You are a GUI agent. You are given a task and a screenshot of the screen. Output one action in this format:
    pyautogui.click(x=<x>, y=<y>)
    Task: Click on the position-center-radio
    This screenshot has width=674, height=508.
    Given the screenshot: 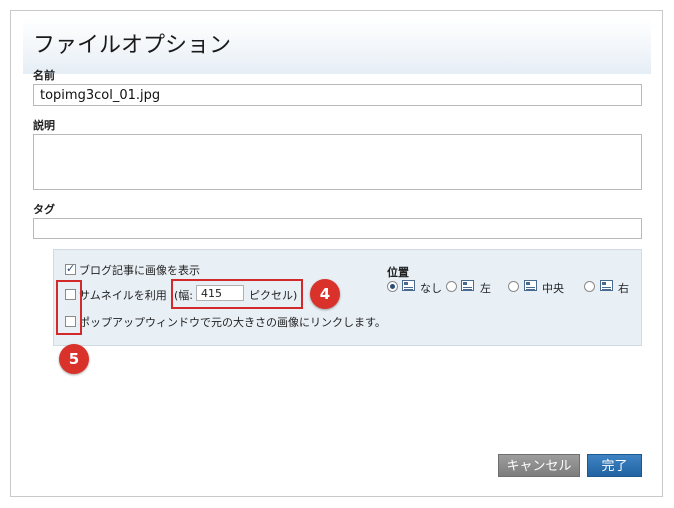 What is the action you would take?
    pyautogui.click(x=513, y=286)
    